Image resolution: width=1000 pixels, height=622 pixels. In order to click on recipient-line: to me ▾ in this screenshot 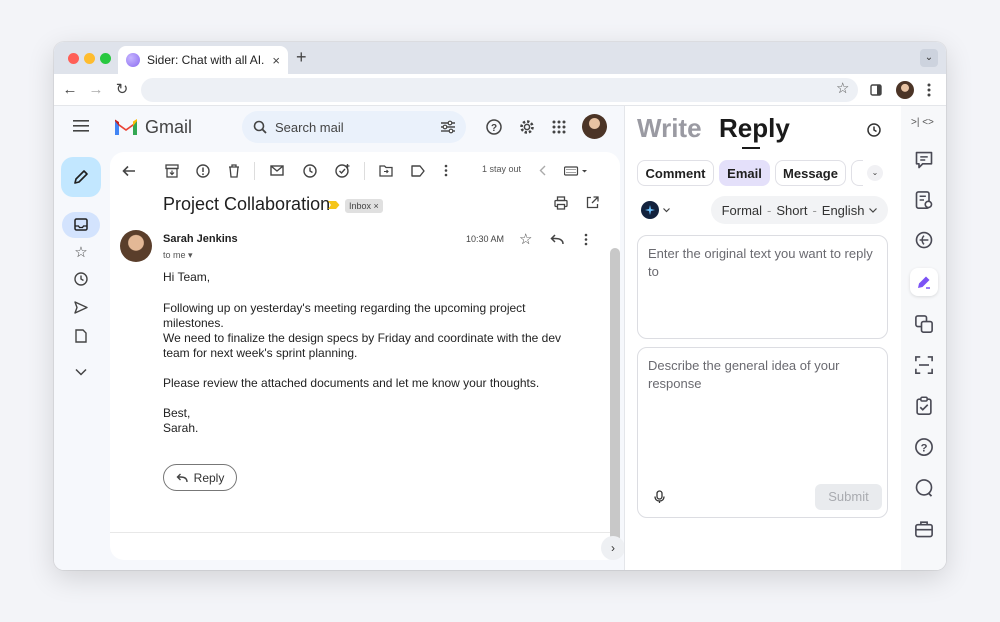, I will do `click(178, 255)`.